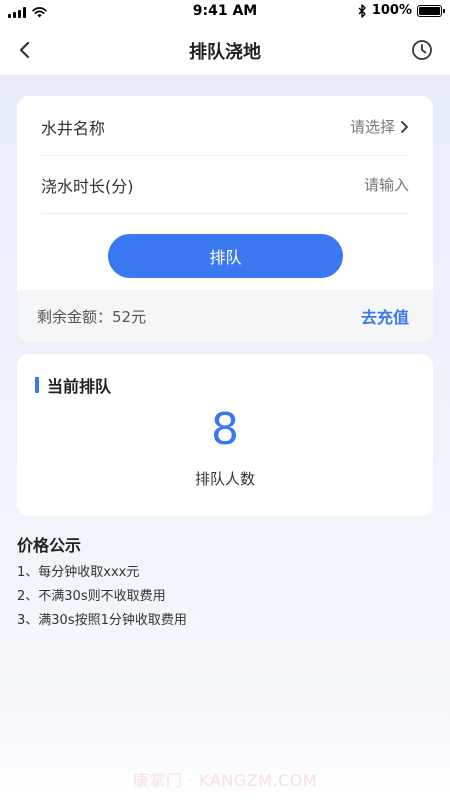 The width and height of the screenshot is (450, 800). I want to click on duration-input, so click(329, 184).